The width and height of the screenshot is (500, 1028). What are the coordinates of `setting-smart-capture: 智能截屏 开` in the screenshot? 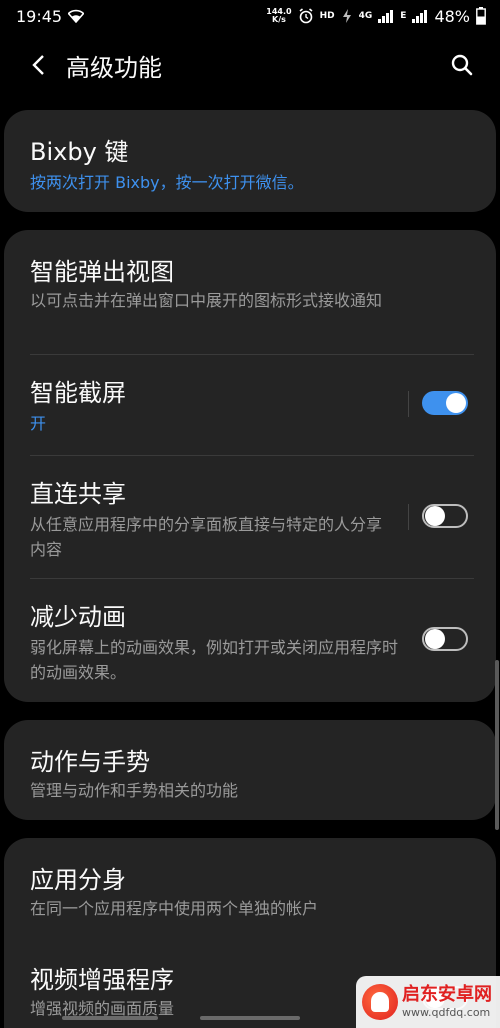 It's located at (250, 405).